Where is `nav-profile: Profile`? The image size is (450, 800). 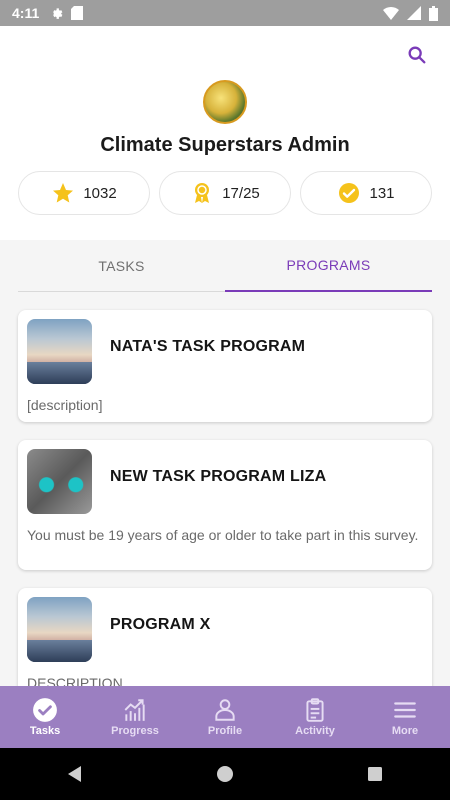
nav-profile: Profile is located at coordinates (225, 717).